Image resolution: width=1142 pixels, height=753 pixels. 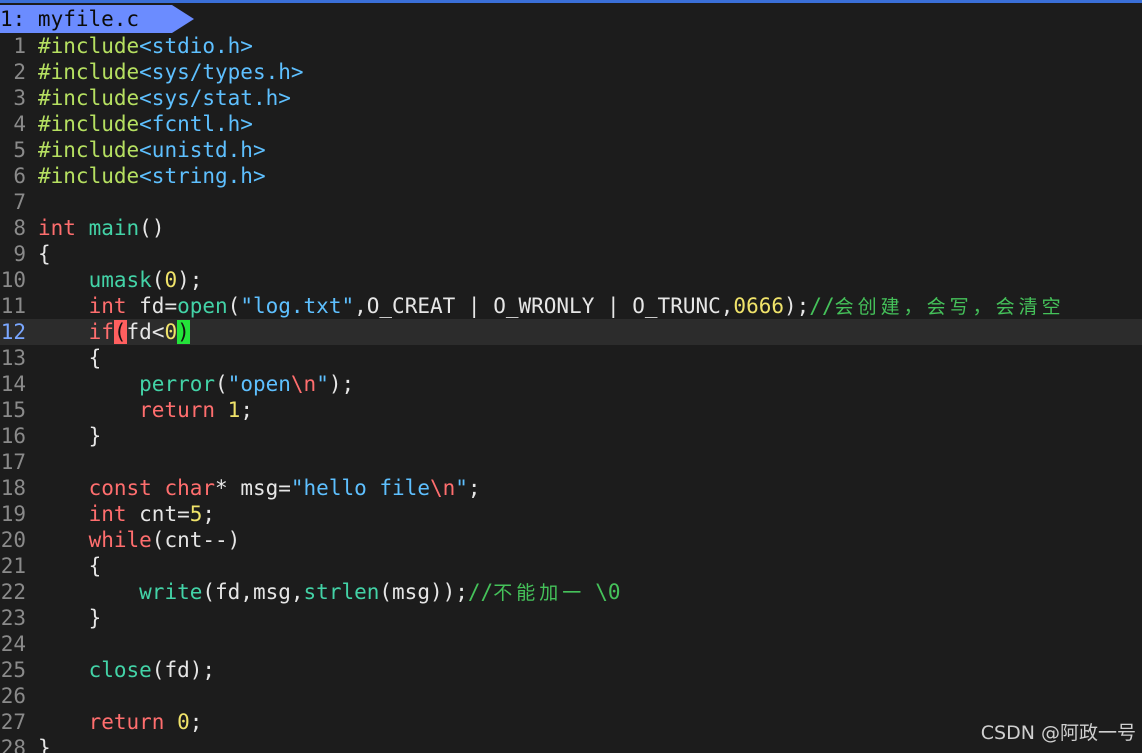 I want to click on line-number: 18, so click(x=13, y=488).